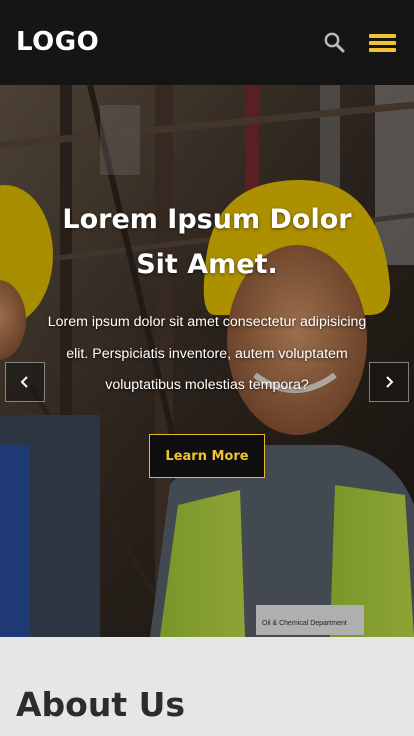 Image resolution: width=414 pixels, height=736 pixels. Describe the element at coordinates (101, 704) in the screenshot. I see `about-title: About Us` at that location.